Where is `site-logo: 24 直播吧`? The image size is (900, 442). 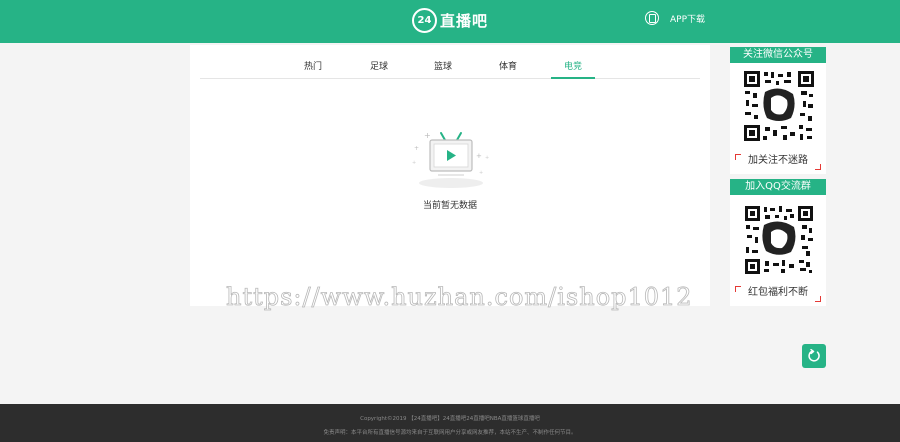 site-logo: 24 直播吧 is located at coordinates (450, 20).